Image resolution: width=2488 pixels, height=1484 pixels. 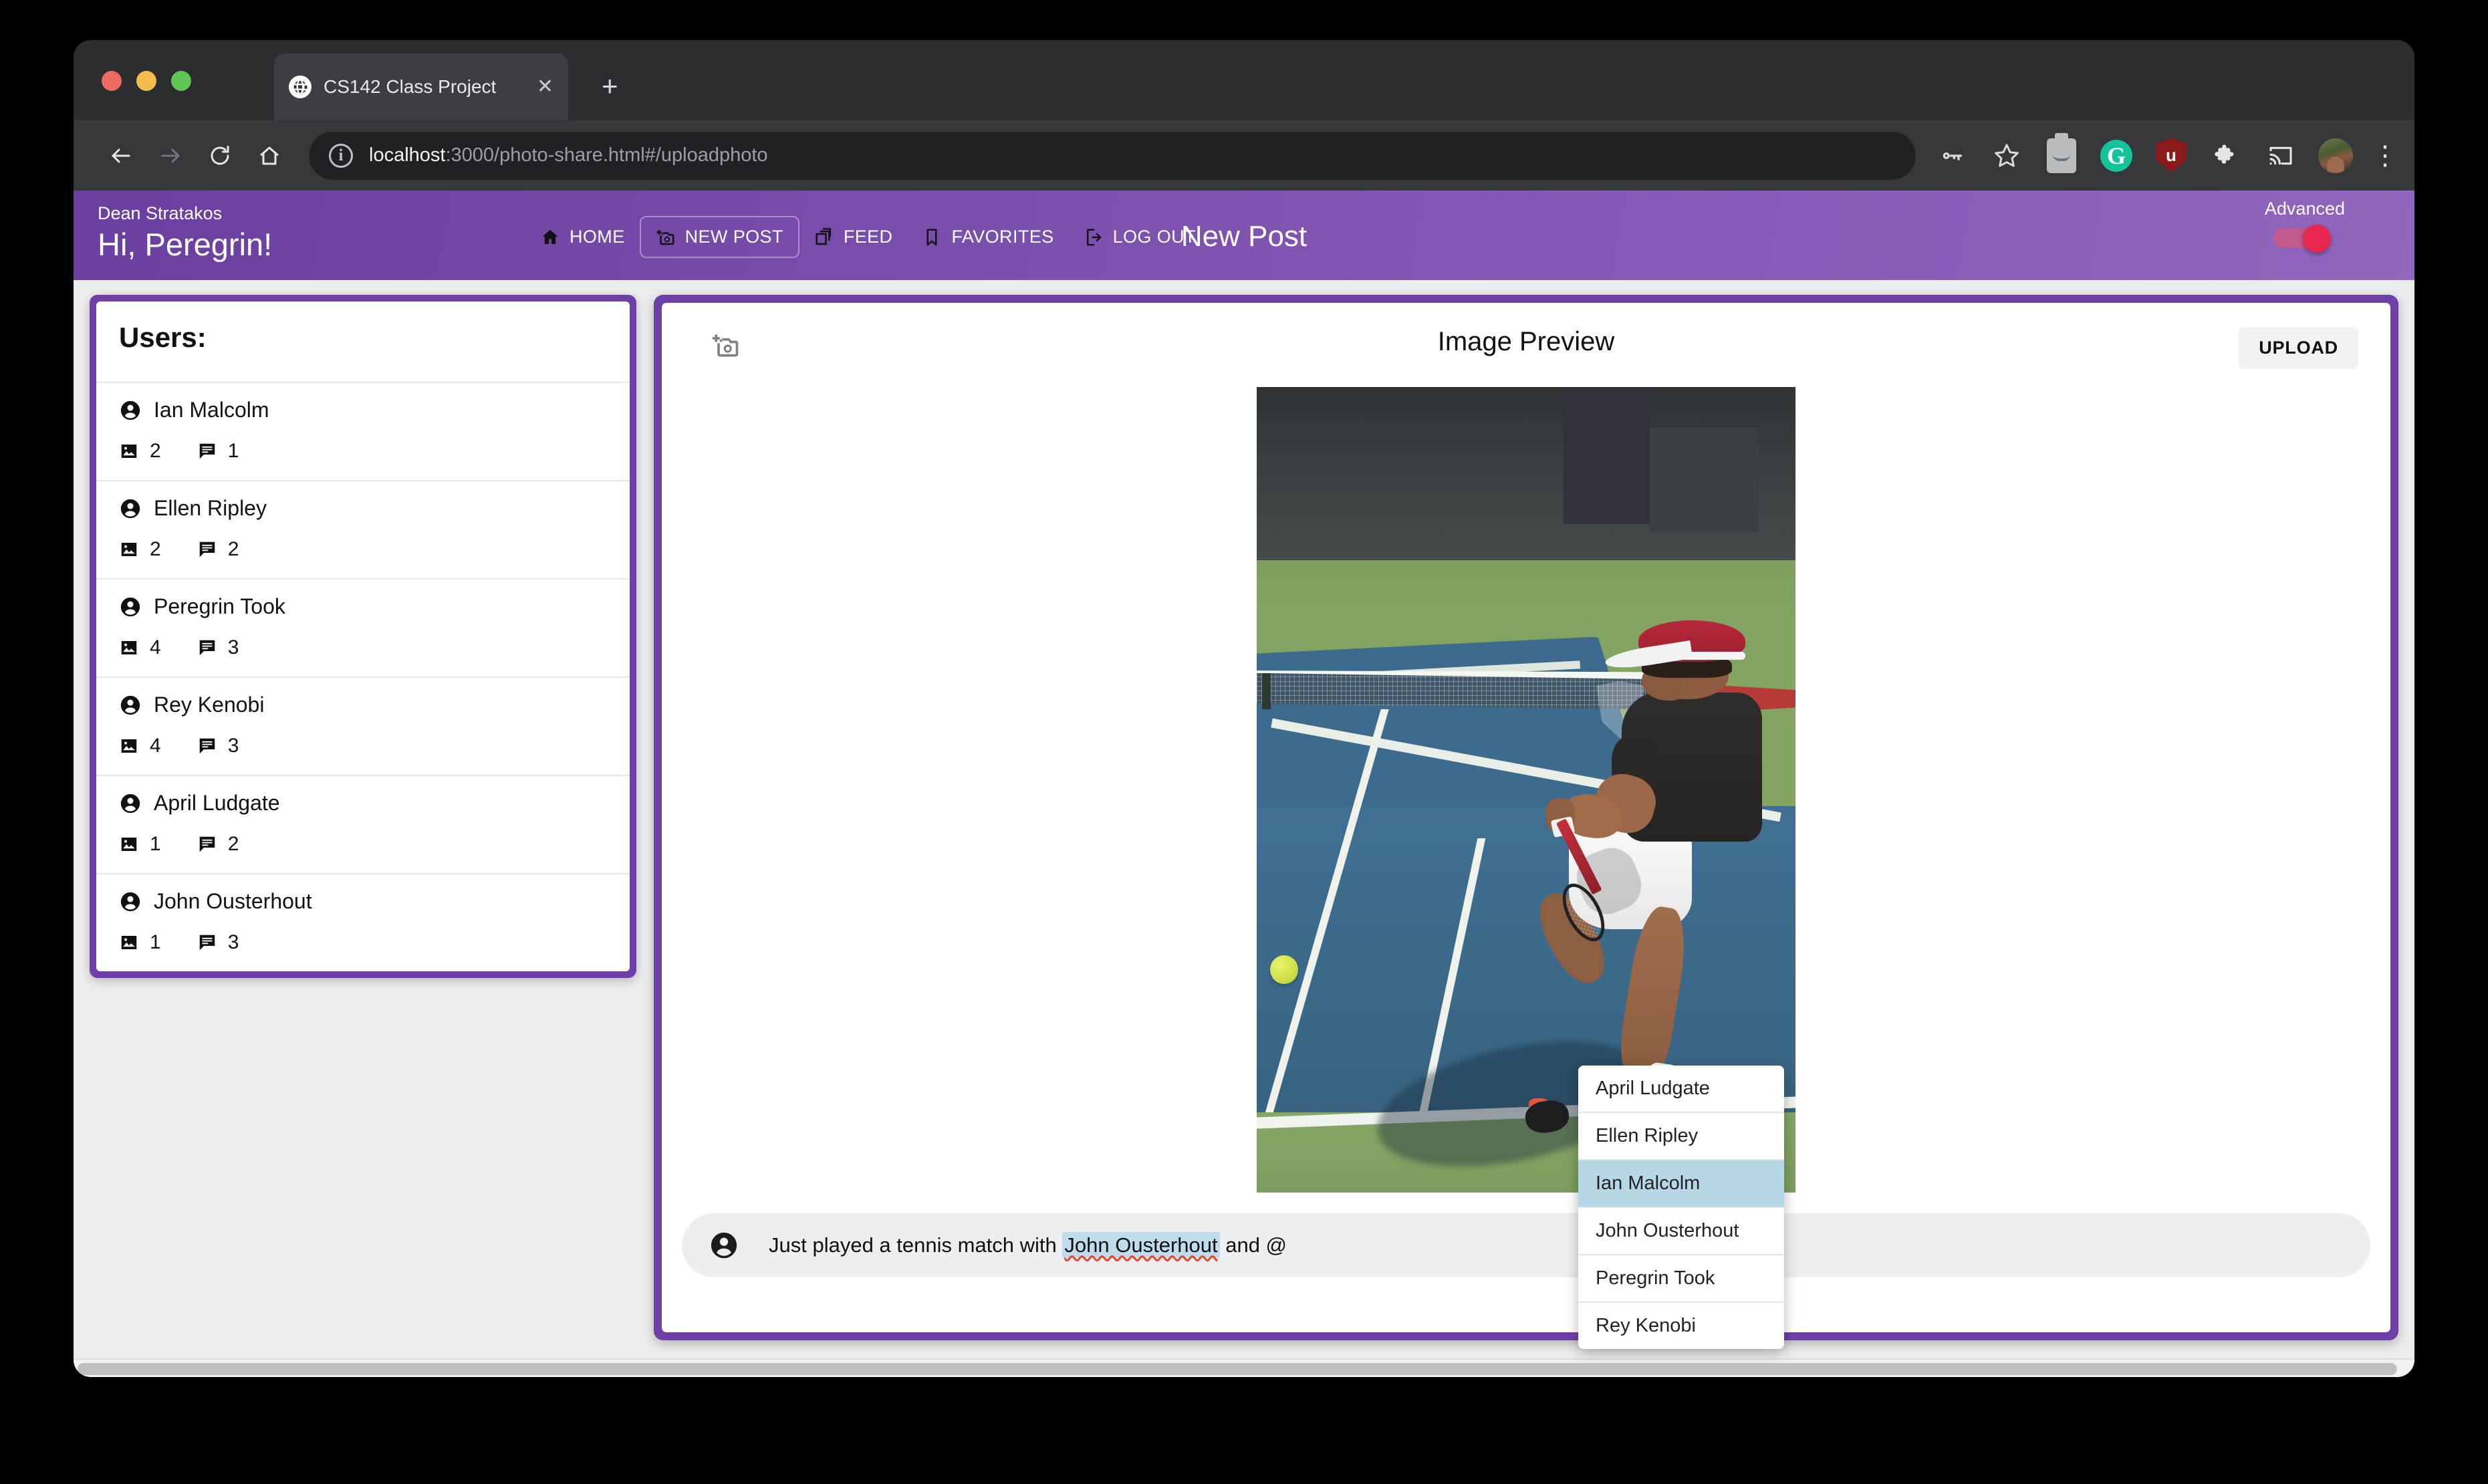 I want to click on advanced-toggle, so click(x=2304, y=239).